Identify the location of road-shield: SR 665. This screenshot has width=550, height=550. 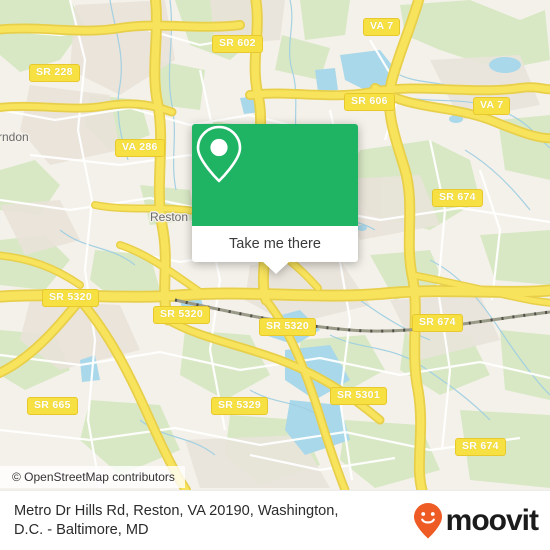
(52, 406).